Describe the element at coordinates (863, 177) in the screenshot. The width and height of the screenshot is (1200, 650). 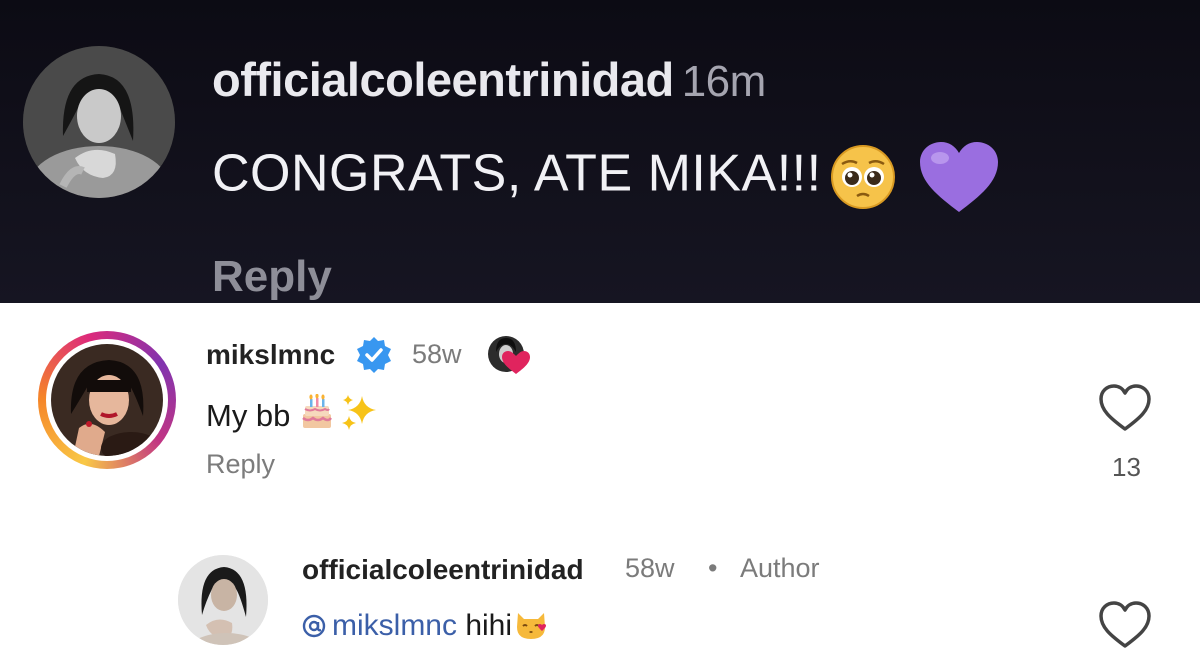
I see `pleading-face-icon` at that location.